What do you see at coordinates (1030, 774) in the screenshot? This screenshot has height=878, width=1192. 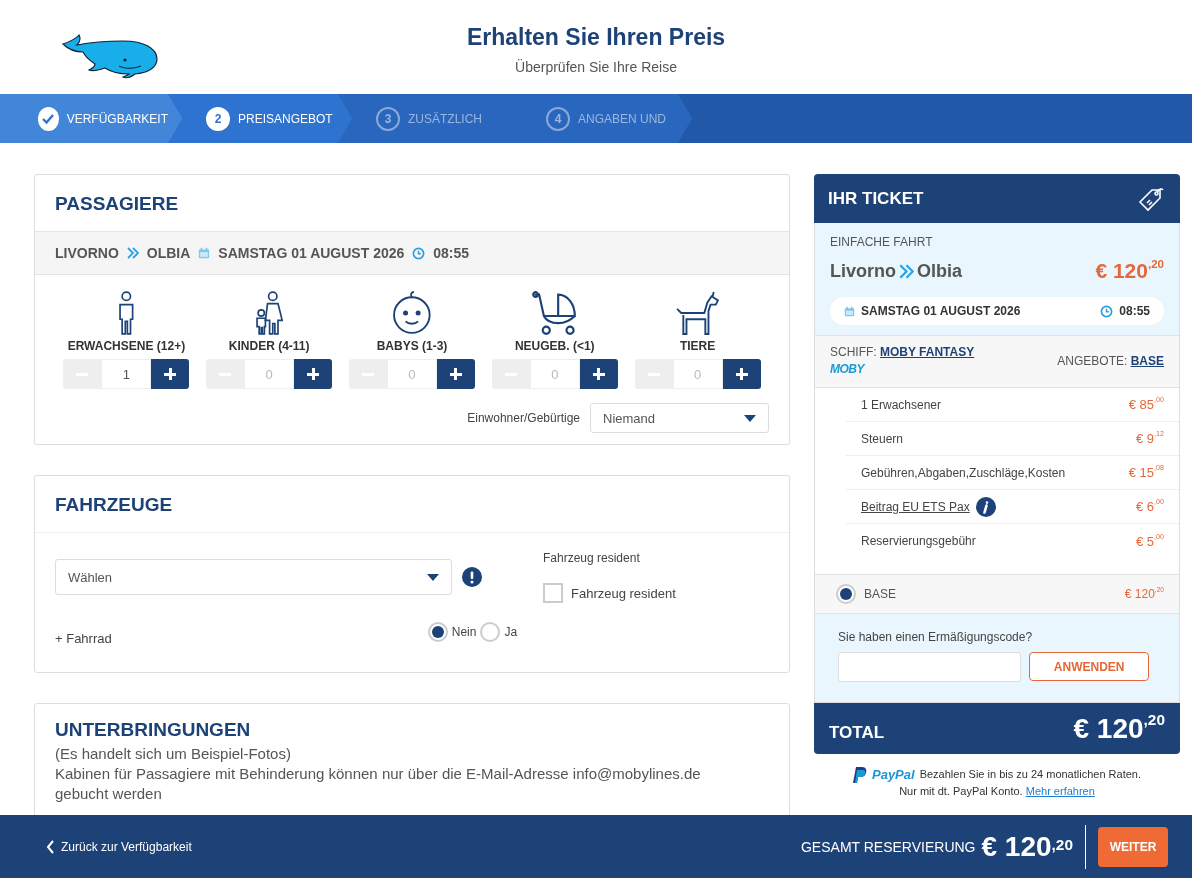 I see `paypal-text: Bezahlen Sie in bis zu 24 monatlichen Raten.` at bounding box center [1030, 774].